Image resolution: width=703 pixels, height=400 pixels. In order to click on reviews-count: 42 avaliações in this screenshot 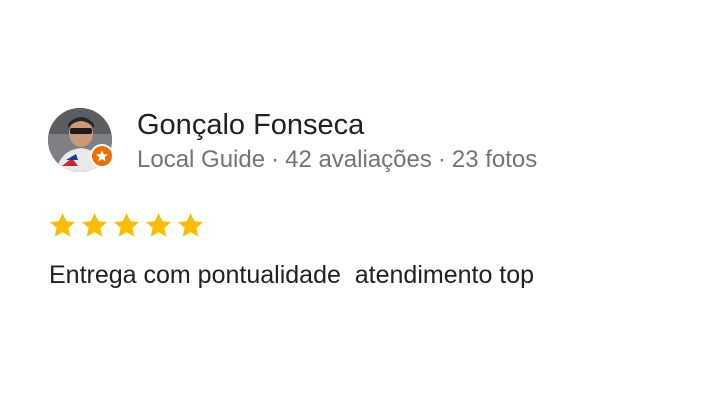, I will do `click(358, 159)`.